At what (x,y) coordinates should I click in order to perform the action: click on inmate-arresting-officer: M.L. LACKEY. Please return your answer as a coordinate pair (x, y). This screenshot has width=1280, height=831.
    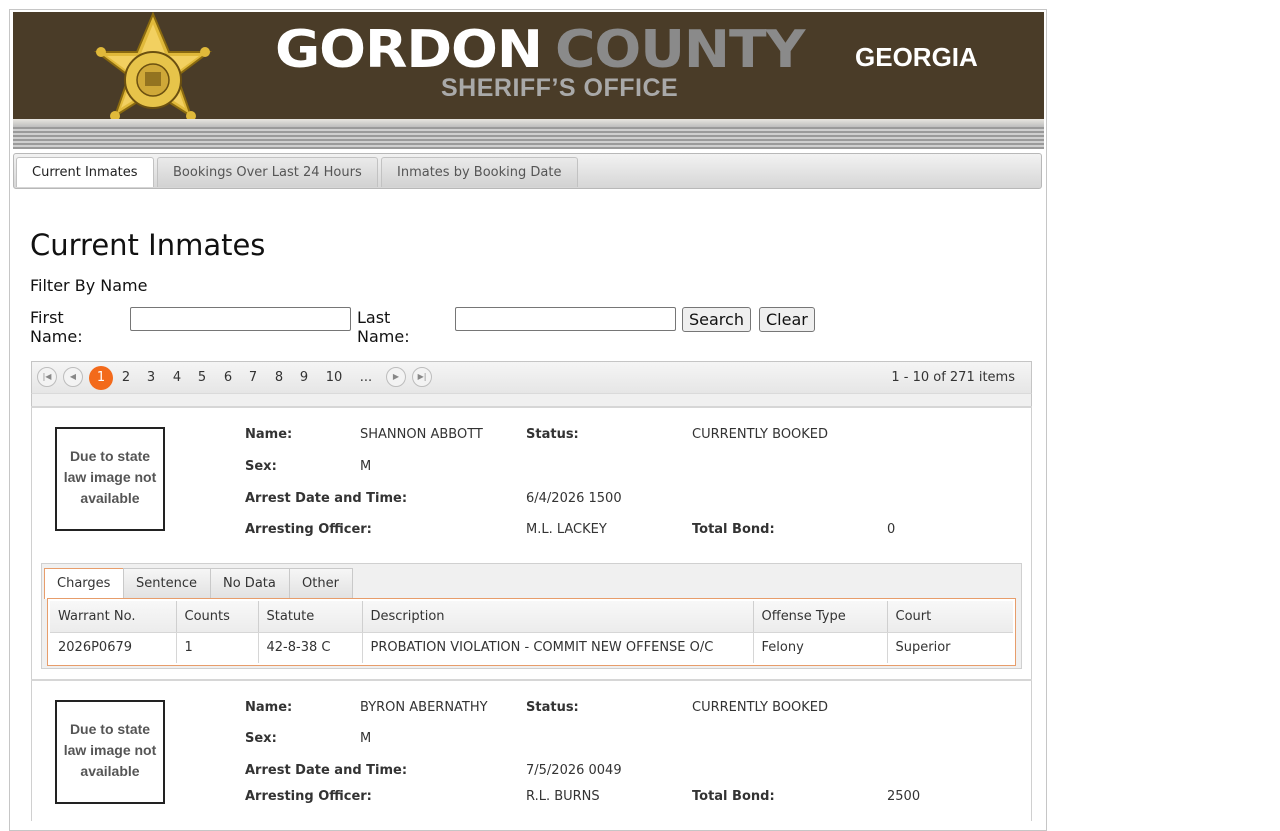
    Looking at the image, I should click on (566, 529).